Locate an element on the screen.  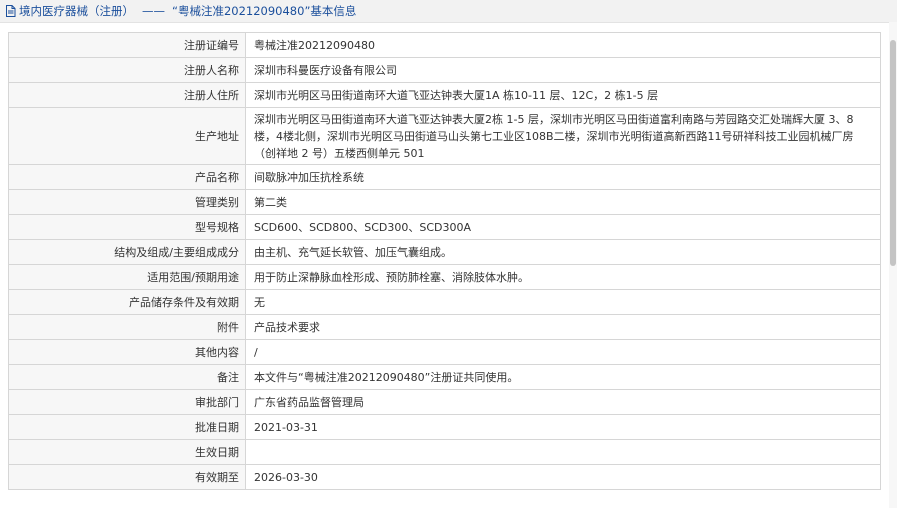
table-row: 备注 本文件与“粤械注准20212090480”注册证共同使用。 is located at coordinates (444, 377).